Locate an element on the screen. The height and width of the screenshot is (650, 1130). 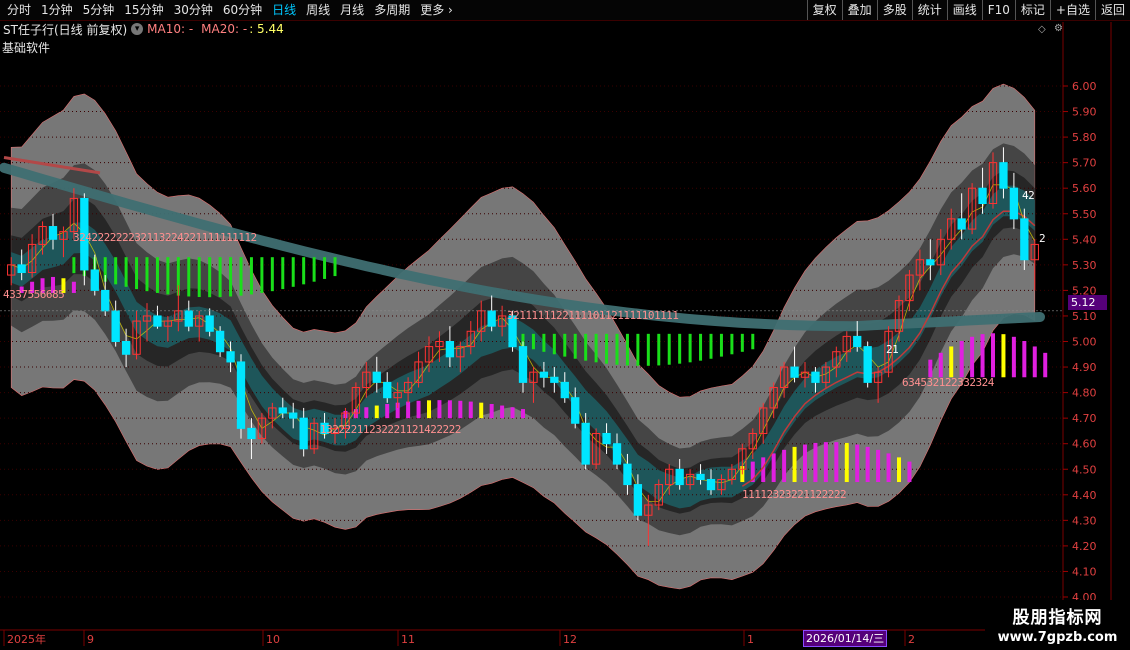
price-tick-label-17: 4.30 is located at coordinates (1084, 520).